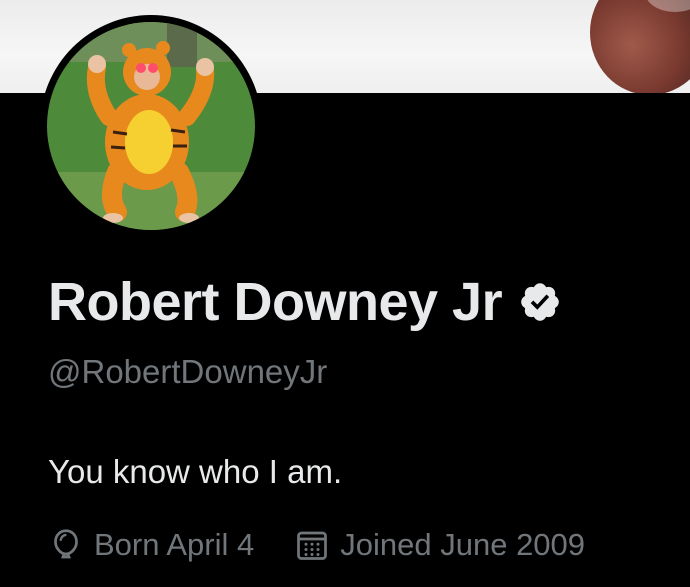 This screenshot has width=690, height=587. I want to click on profile-avatar, so click(151, 126).